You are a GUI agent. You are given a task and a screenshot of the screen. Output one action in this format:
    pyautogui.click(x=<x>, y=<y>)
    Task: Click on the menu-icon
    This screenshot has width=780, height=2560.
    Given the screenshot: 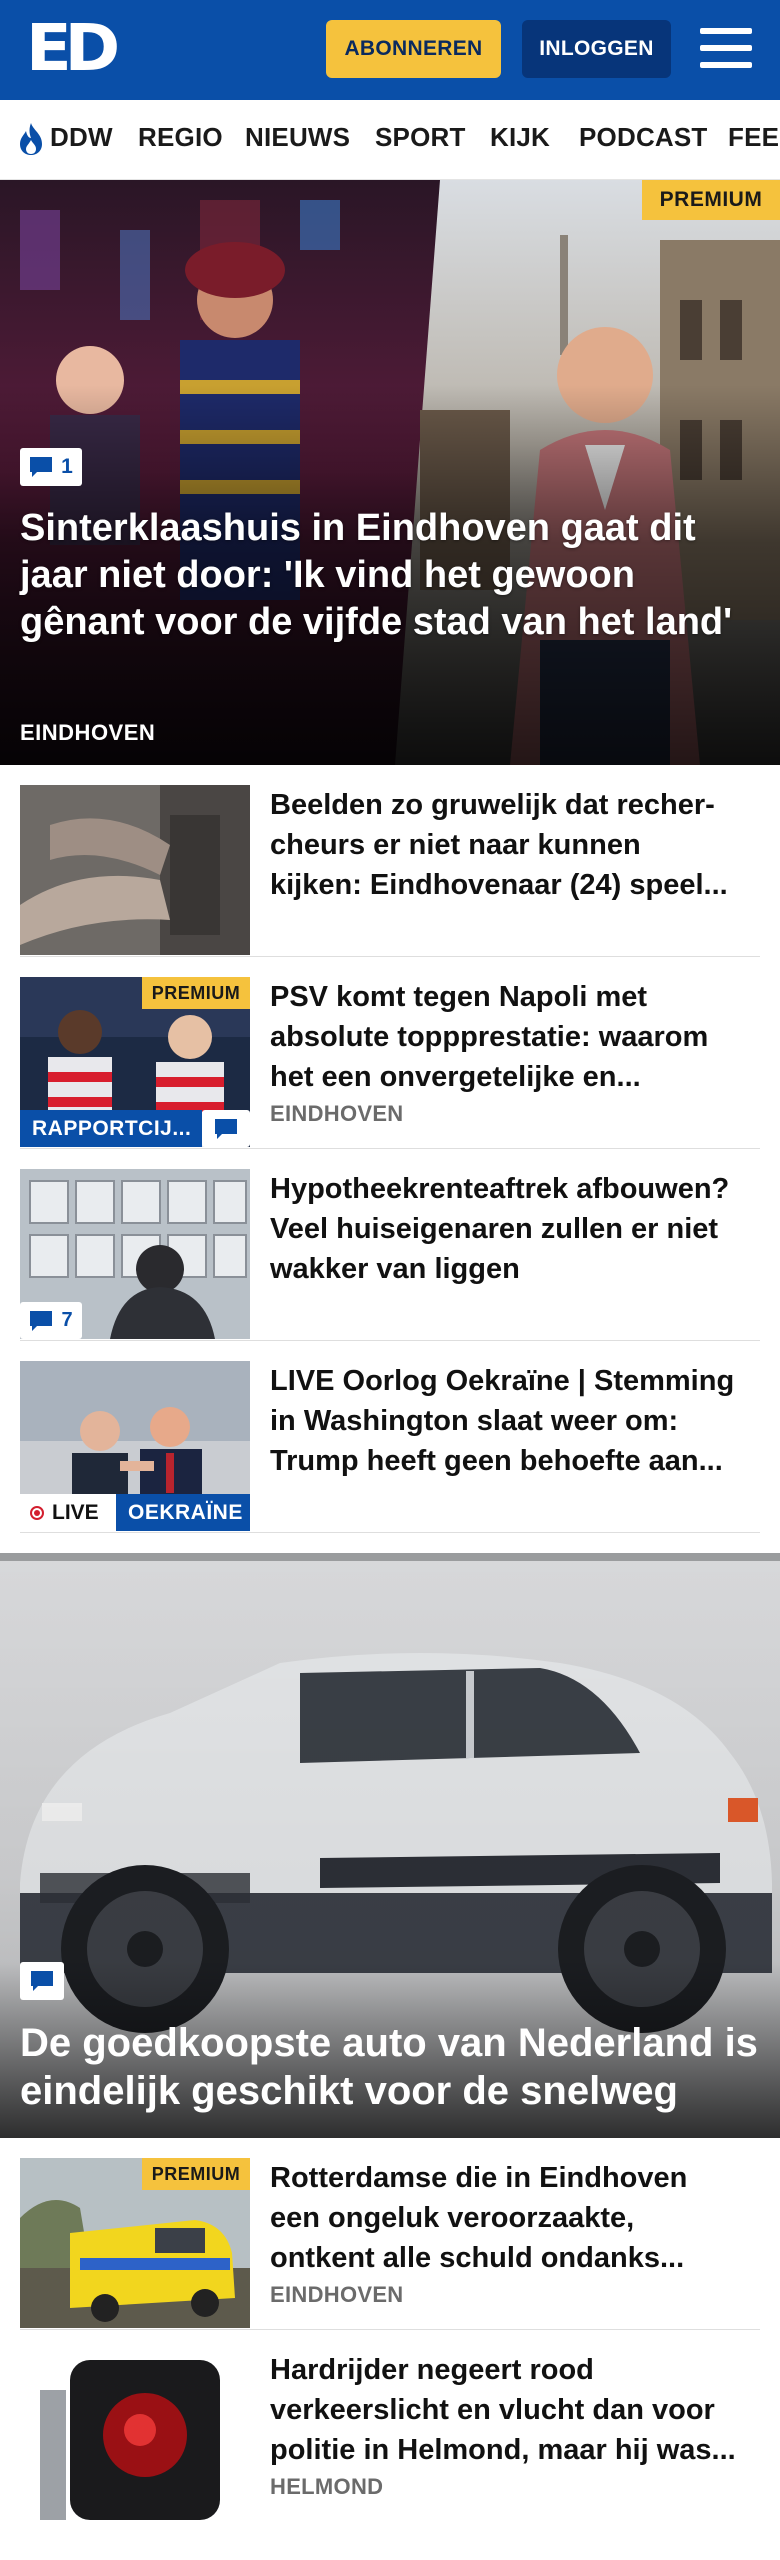 What is the action you would take?
    pyautogui.click(x=726, y=48)
    